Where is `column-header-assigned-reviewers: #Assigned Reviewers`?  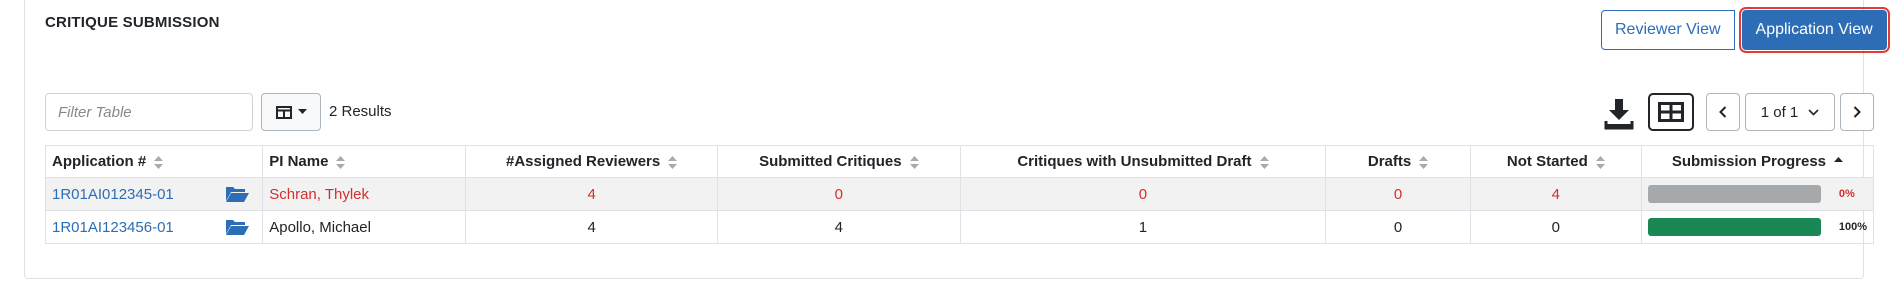
column-header-assigned-reviewers: #Assigned Reviewers is located at coordinates (591, 161).